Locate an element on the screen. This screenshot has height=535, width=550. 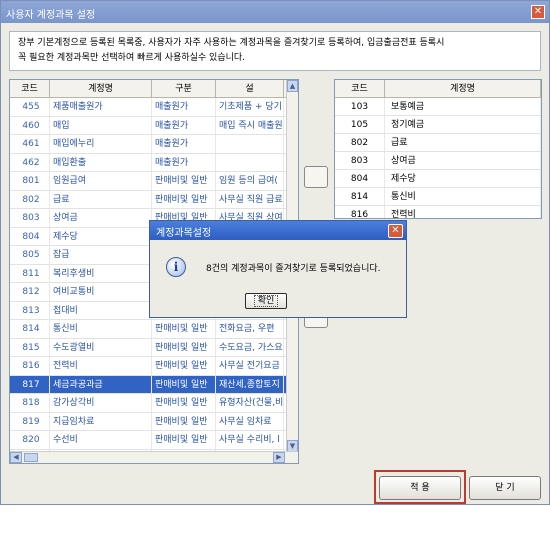
fav-cell-account-name: 통신비 is located at coordinates (463, 196).